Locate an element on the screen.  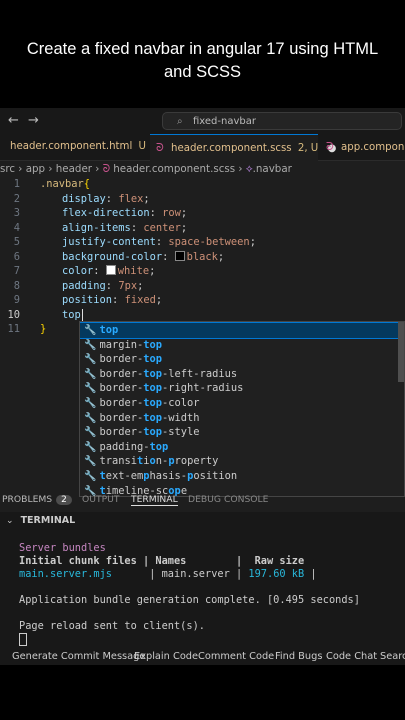
code-line: color: white; is located at coordinates (109, 271).